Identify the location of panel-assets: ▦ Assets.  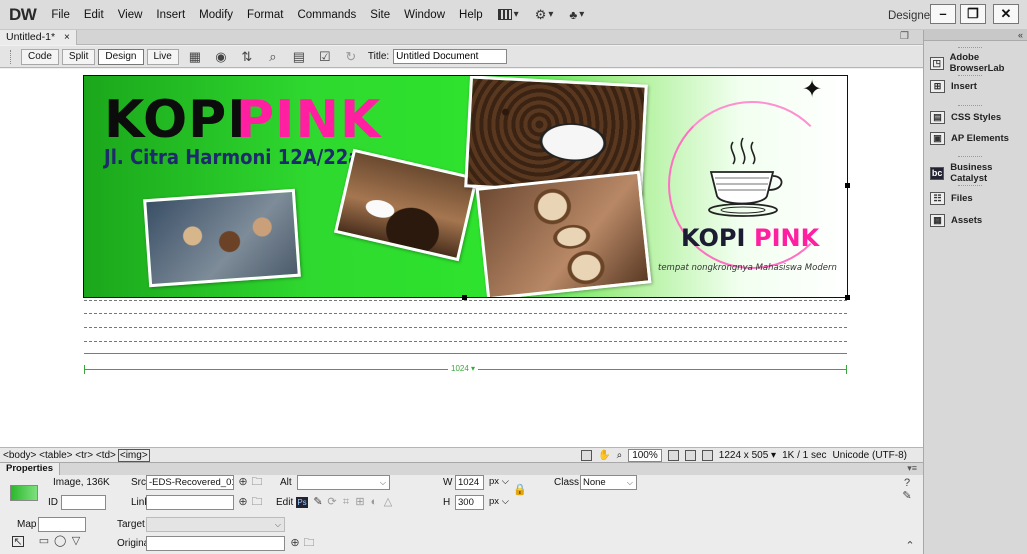
(956, 220).